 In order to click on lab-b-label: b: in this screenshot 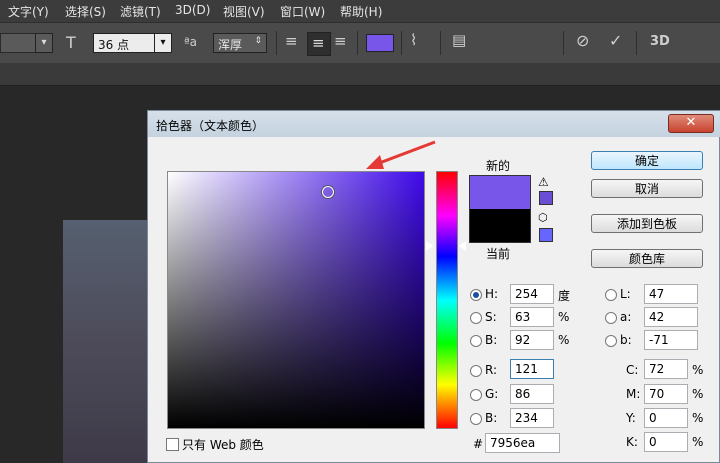, I will do `click(626, 340)`.